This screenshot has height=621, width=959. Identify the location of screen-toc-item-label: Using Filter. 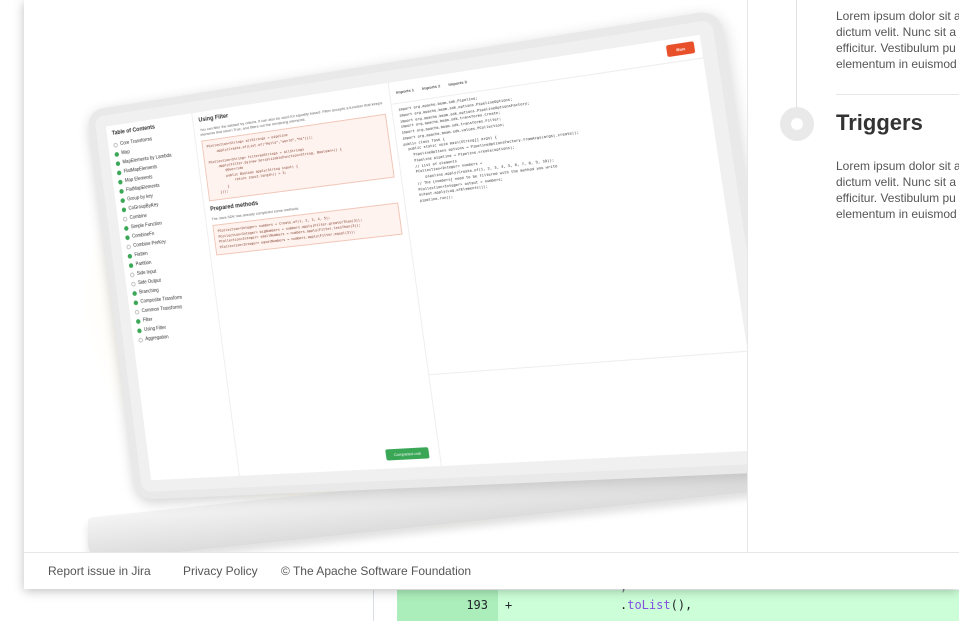
(155, 329).